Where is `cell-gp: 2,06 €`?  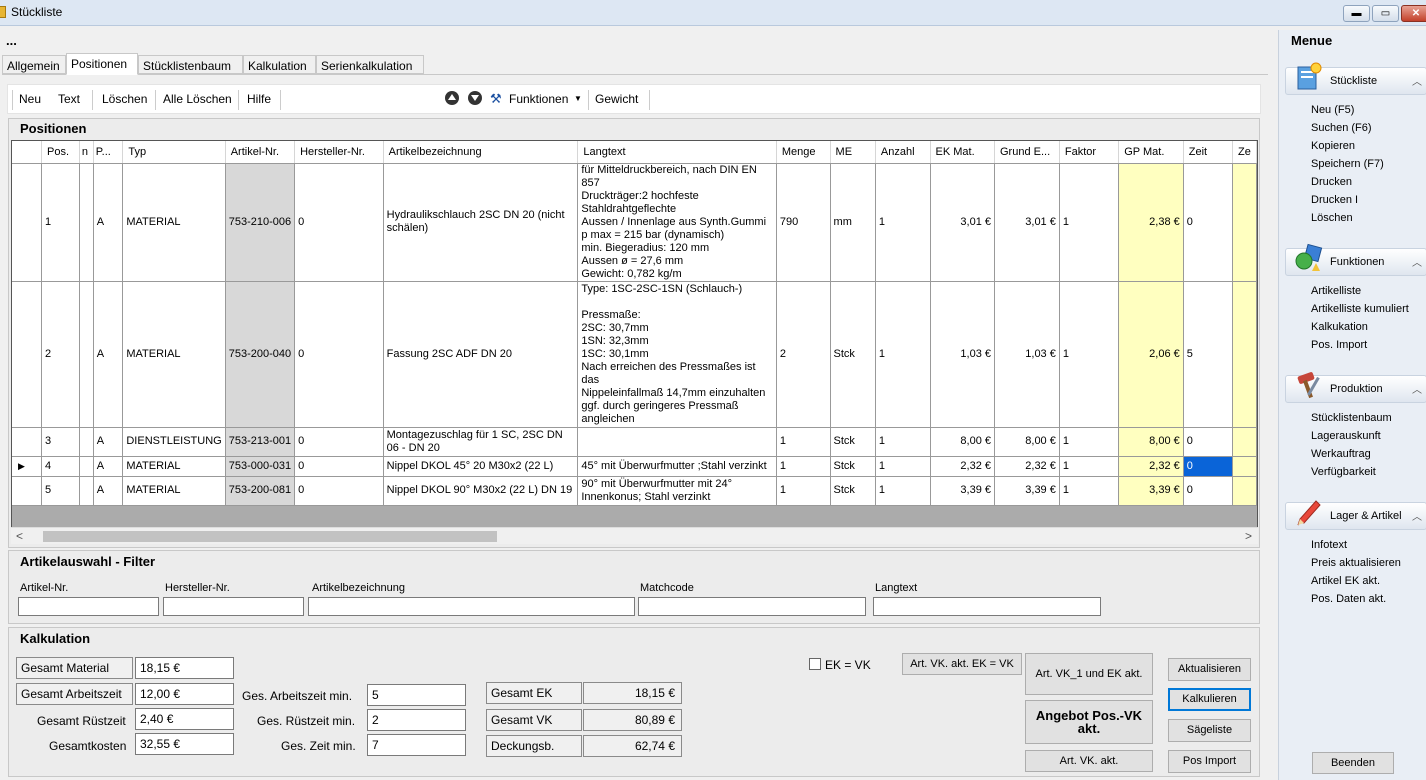
cell-gp: 2,06 € is located at coordinates (1151, 354).